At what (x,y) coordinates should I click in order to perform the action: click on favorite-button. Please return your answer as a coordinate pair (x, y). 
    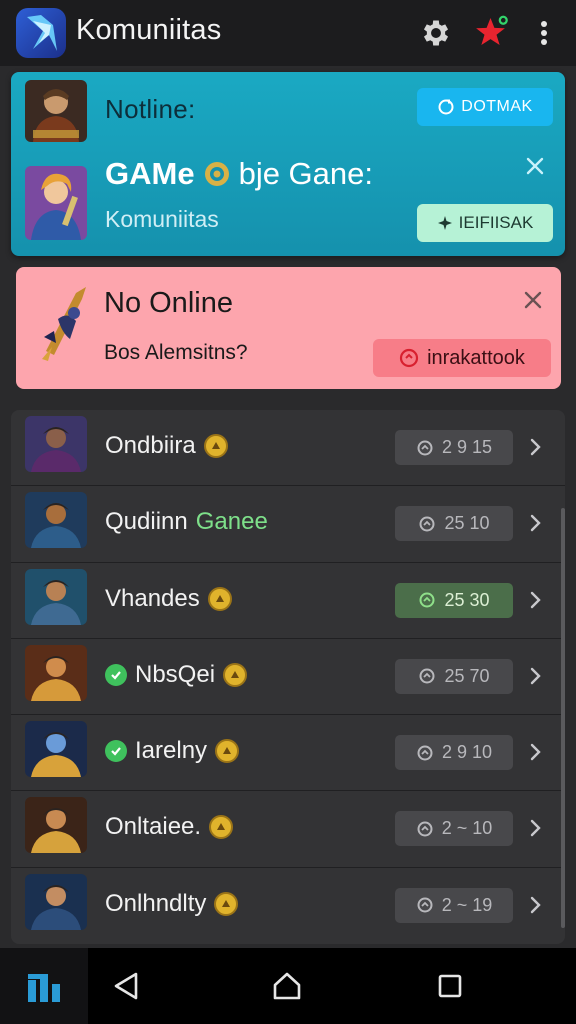
    Looking at the image, I should click on (492, 33).